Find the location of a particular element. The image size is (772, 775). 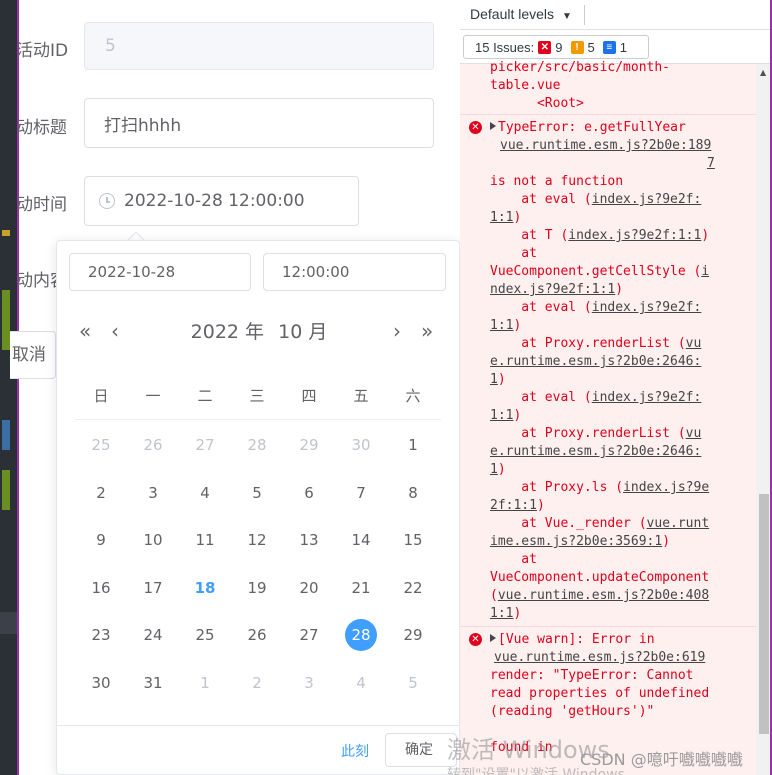

day-cell: 24 is located at coordinates (153, 635).